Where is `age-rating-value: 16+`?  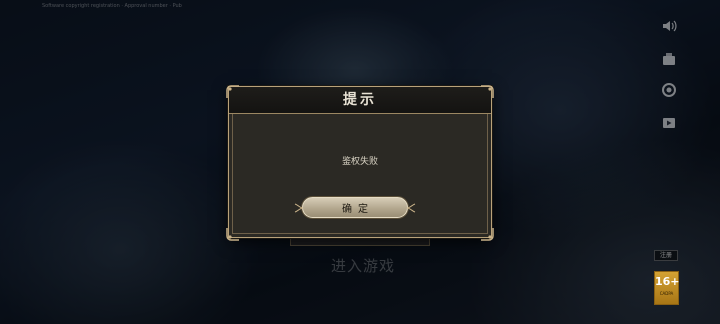
age-rating-value: 16+ is located at coordinates (667, 281).